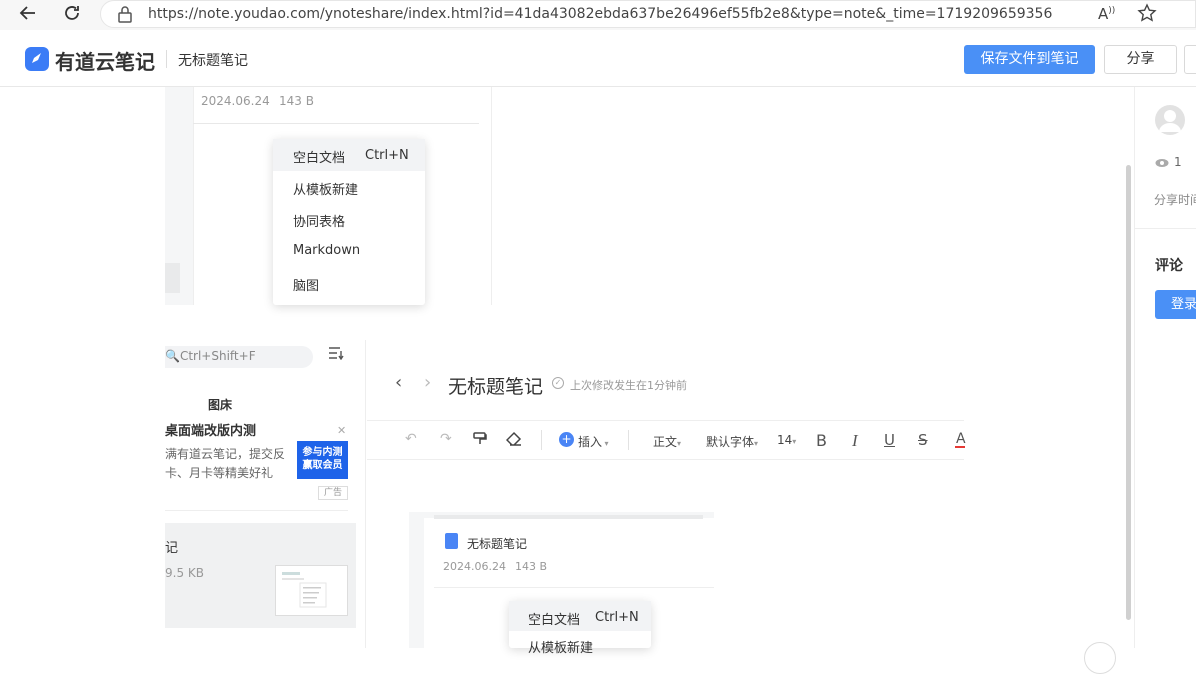  I want to click on menu-item-markdown: Markdown, so click(326, 250).